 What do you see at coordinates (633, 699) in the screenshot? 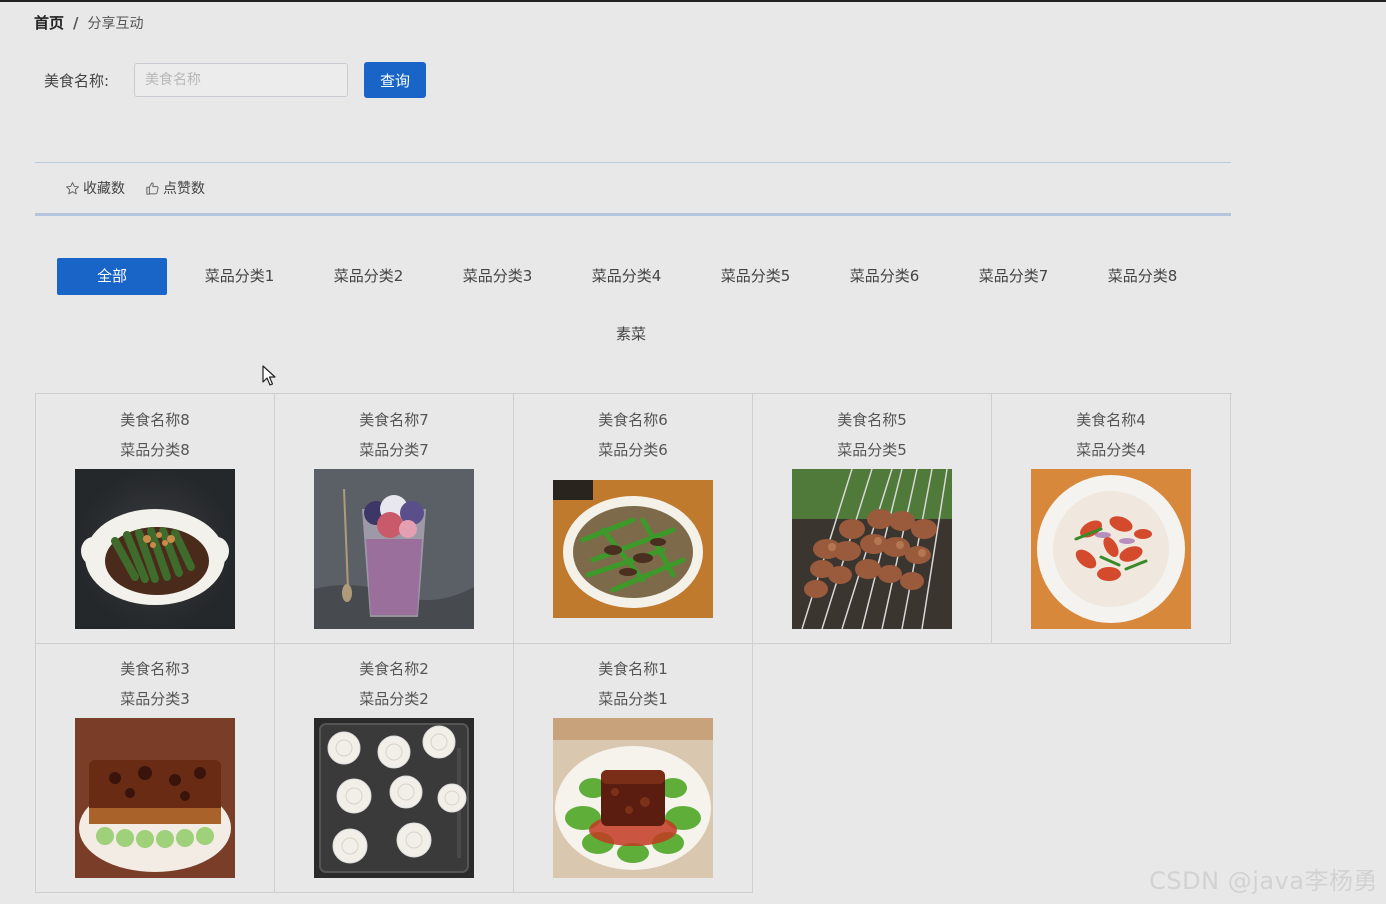
I see `food-category: 菜品分类1` at bounding box center [633, 699].